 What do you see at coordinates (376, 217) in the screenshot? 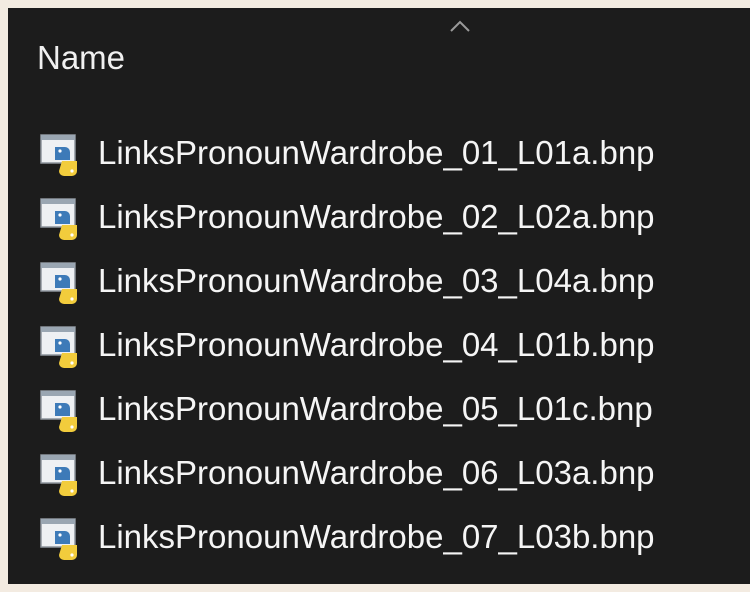
I see `file-name: LinksPronounWardrobe_02_L02a.bnp` at bounding box center [376, 217].